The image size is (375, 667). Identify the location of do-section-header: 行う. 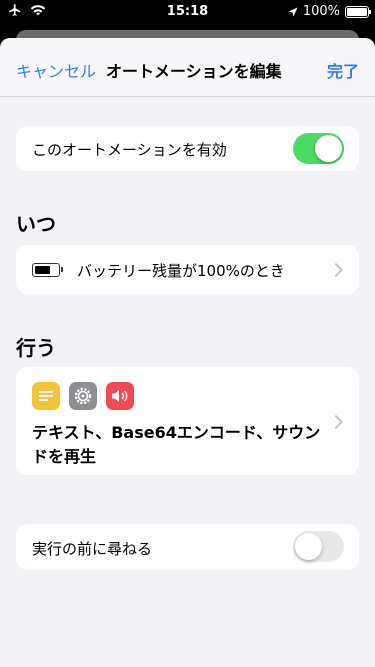
(36, 348).